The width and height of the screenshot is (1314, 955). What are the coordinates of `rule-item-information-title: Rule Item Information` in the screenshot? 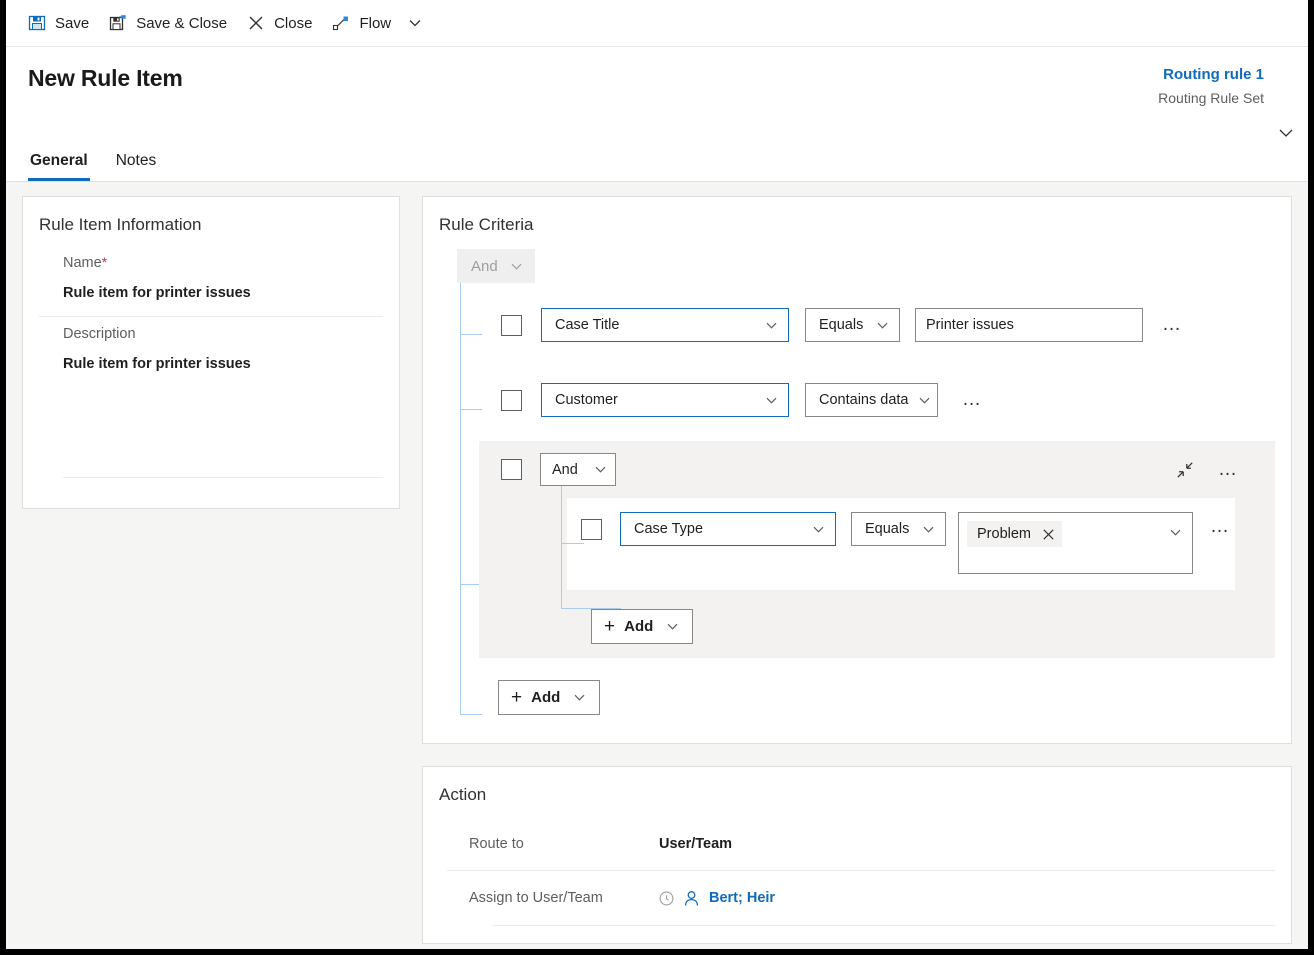 It's located at (120, 224).